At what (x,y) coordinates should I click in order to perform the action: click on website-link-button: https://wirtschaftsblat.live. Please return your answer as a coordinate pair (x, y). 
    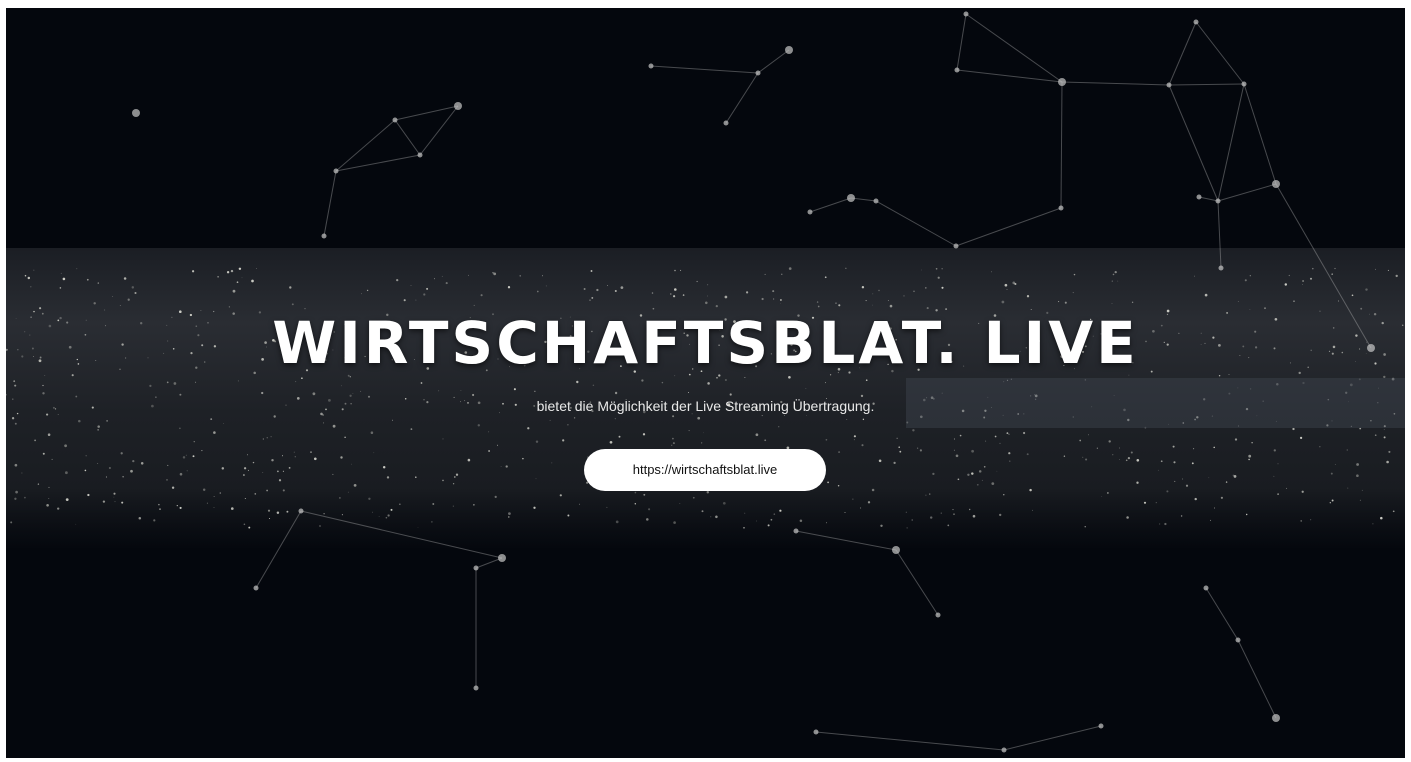
    Looking at the image, I should click on (705, 470).